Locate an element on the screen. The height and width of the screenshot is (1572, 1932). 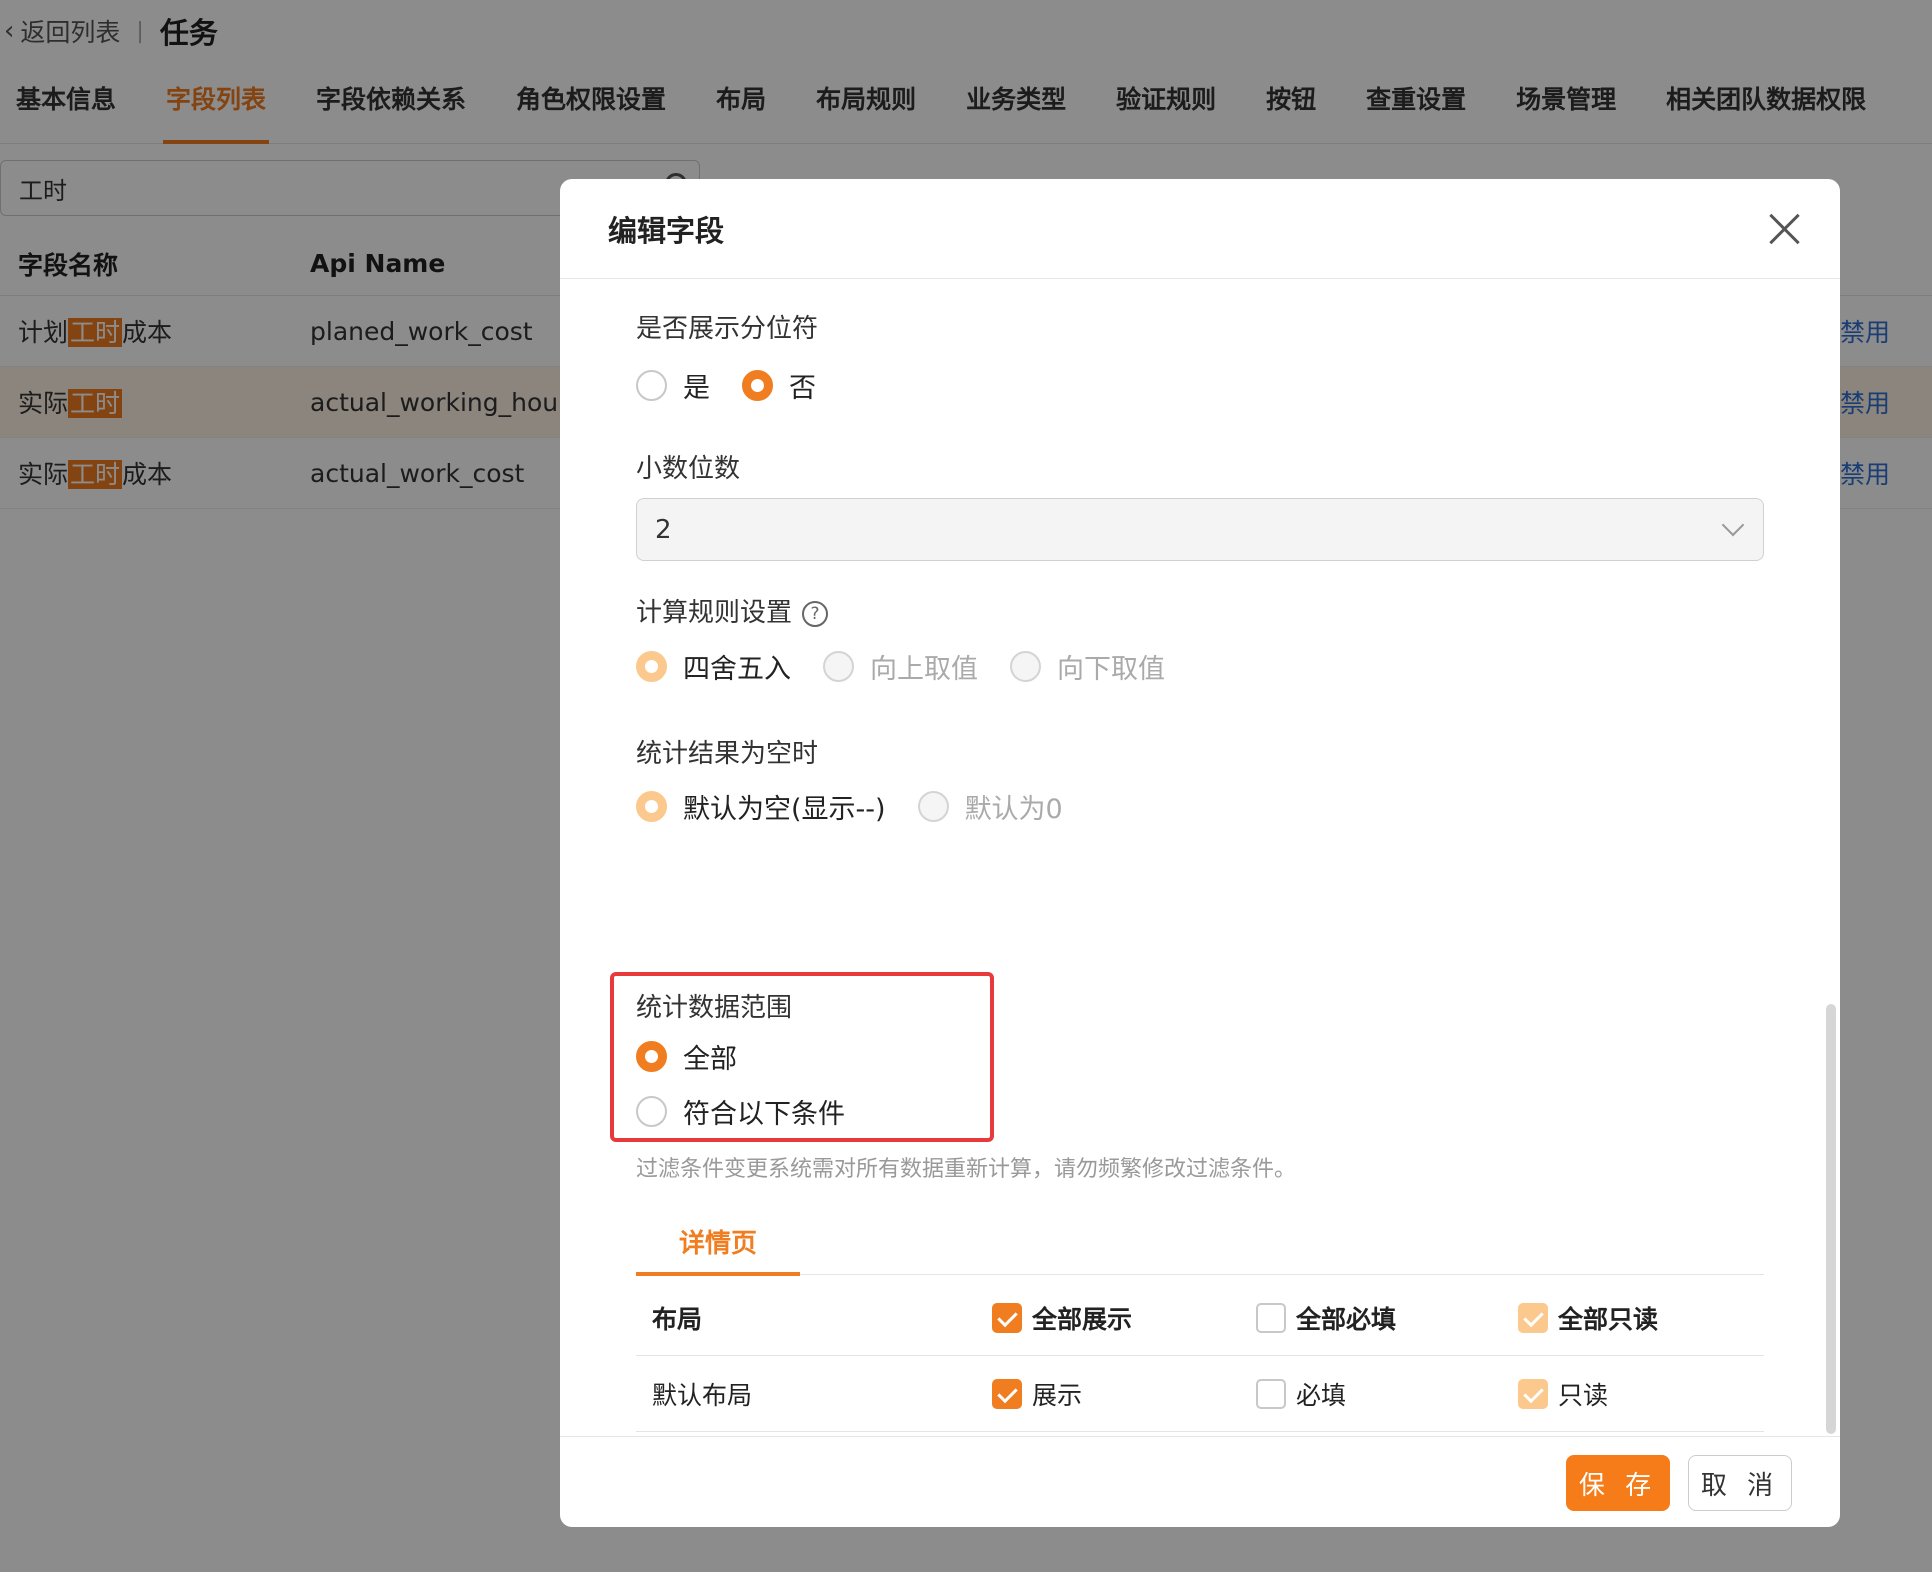
radio-round-half: 四舍五入 is located at coordinates (713, 666).